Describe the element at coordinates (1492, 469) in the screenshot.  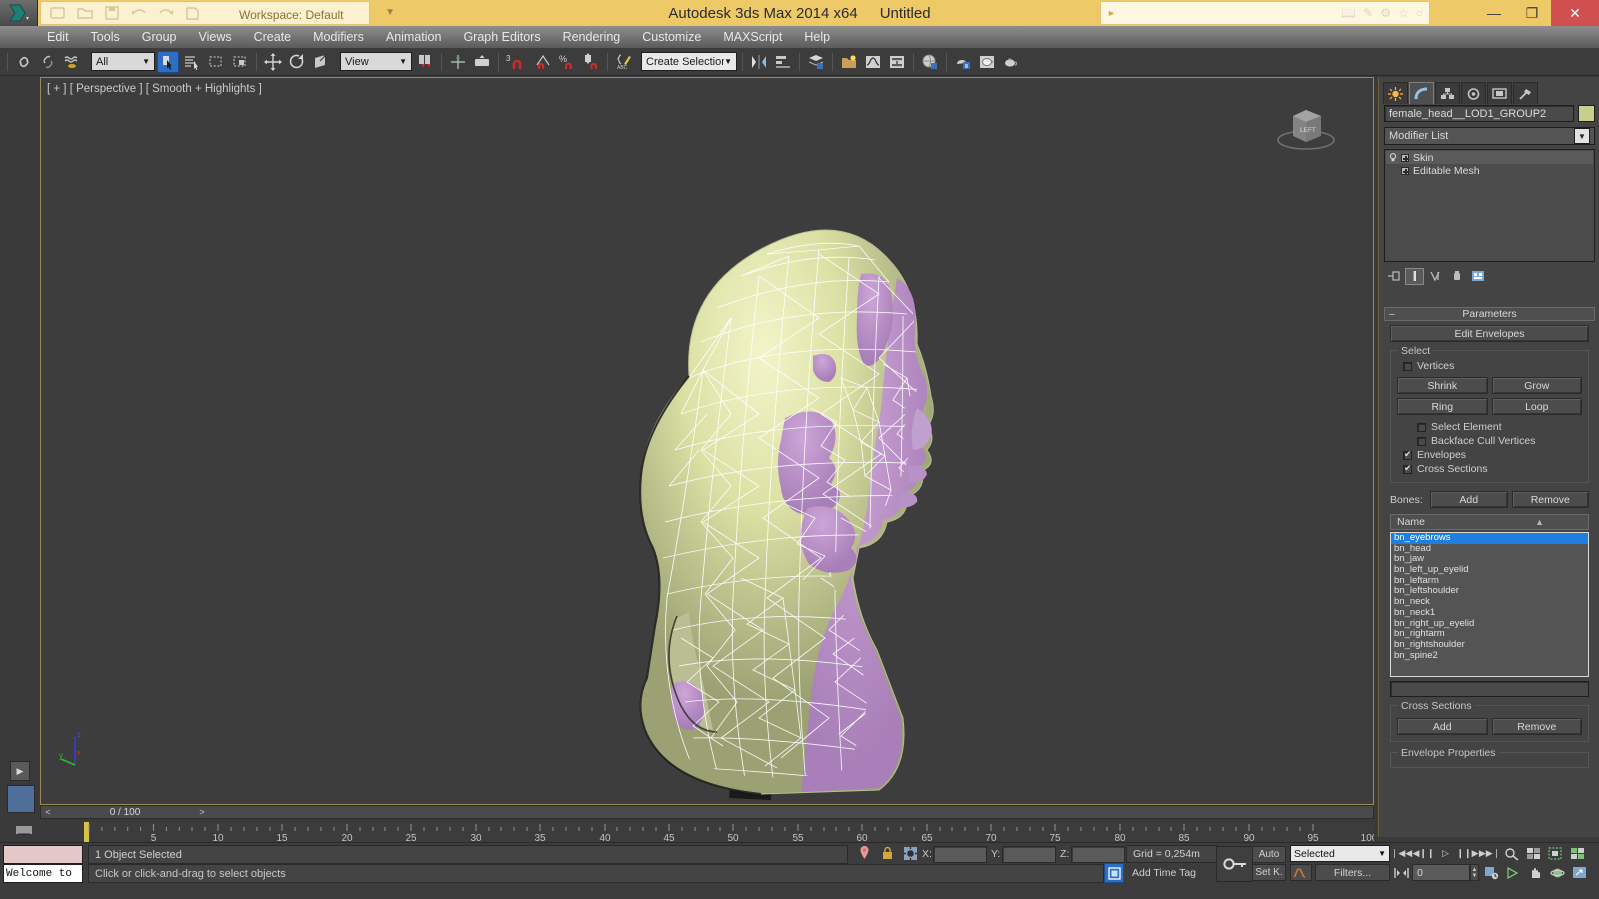
I see `cross-sections-checkbox-row: Cross Sections` at that location.